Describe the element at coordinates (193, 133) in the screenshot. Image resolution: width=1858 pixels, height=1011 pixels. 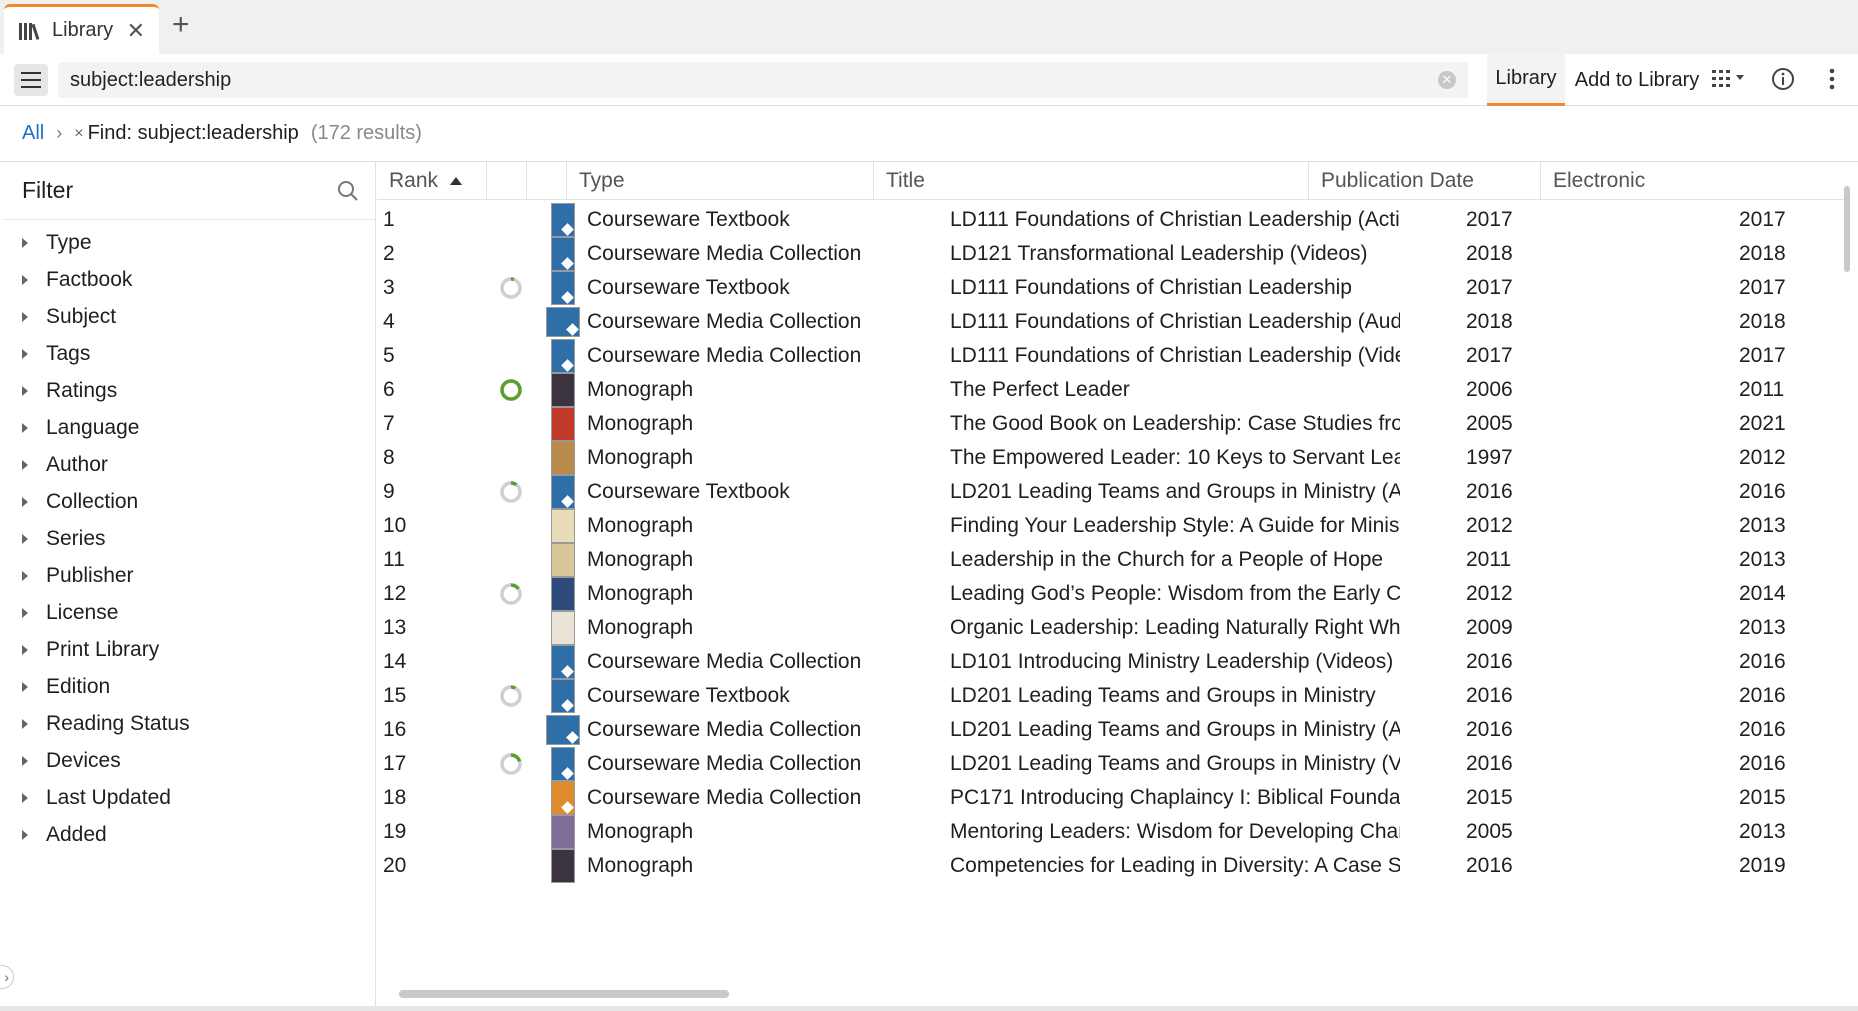
I see `breadcrumb-find: Find: subject:leadership` at that location.